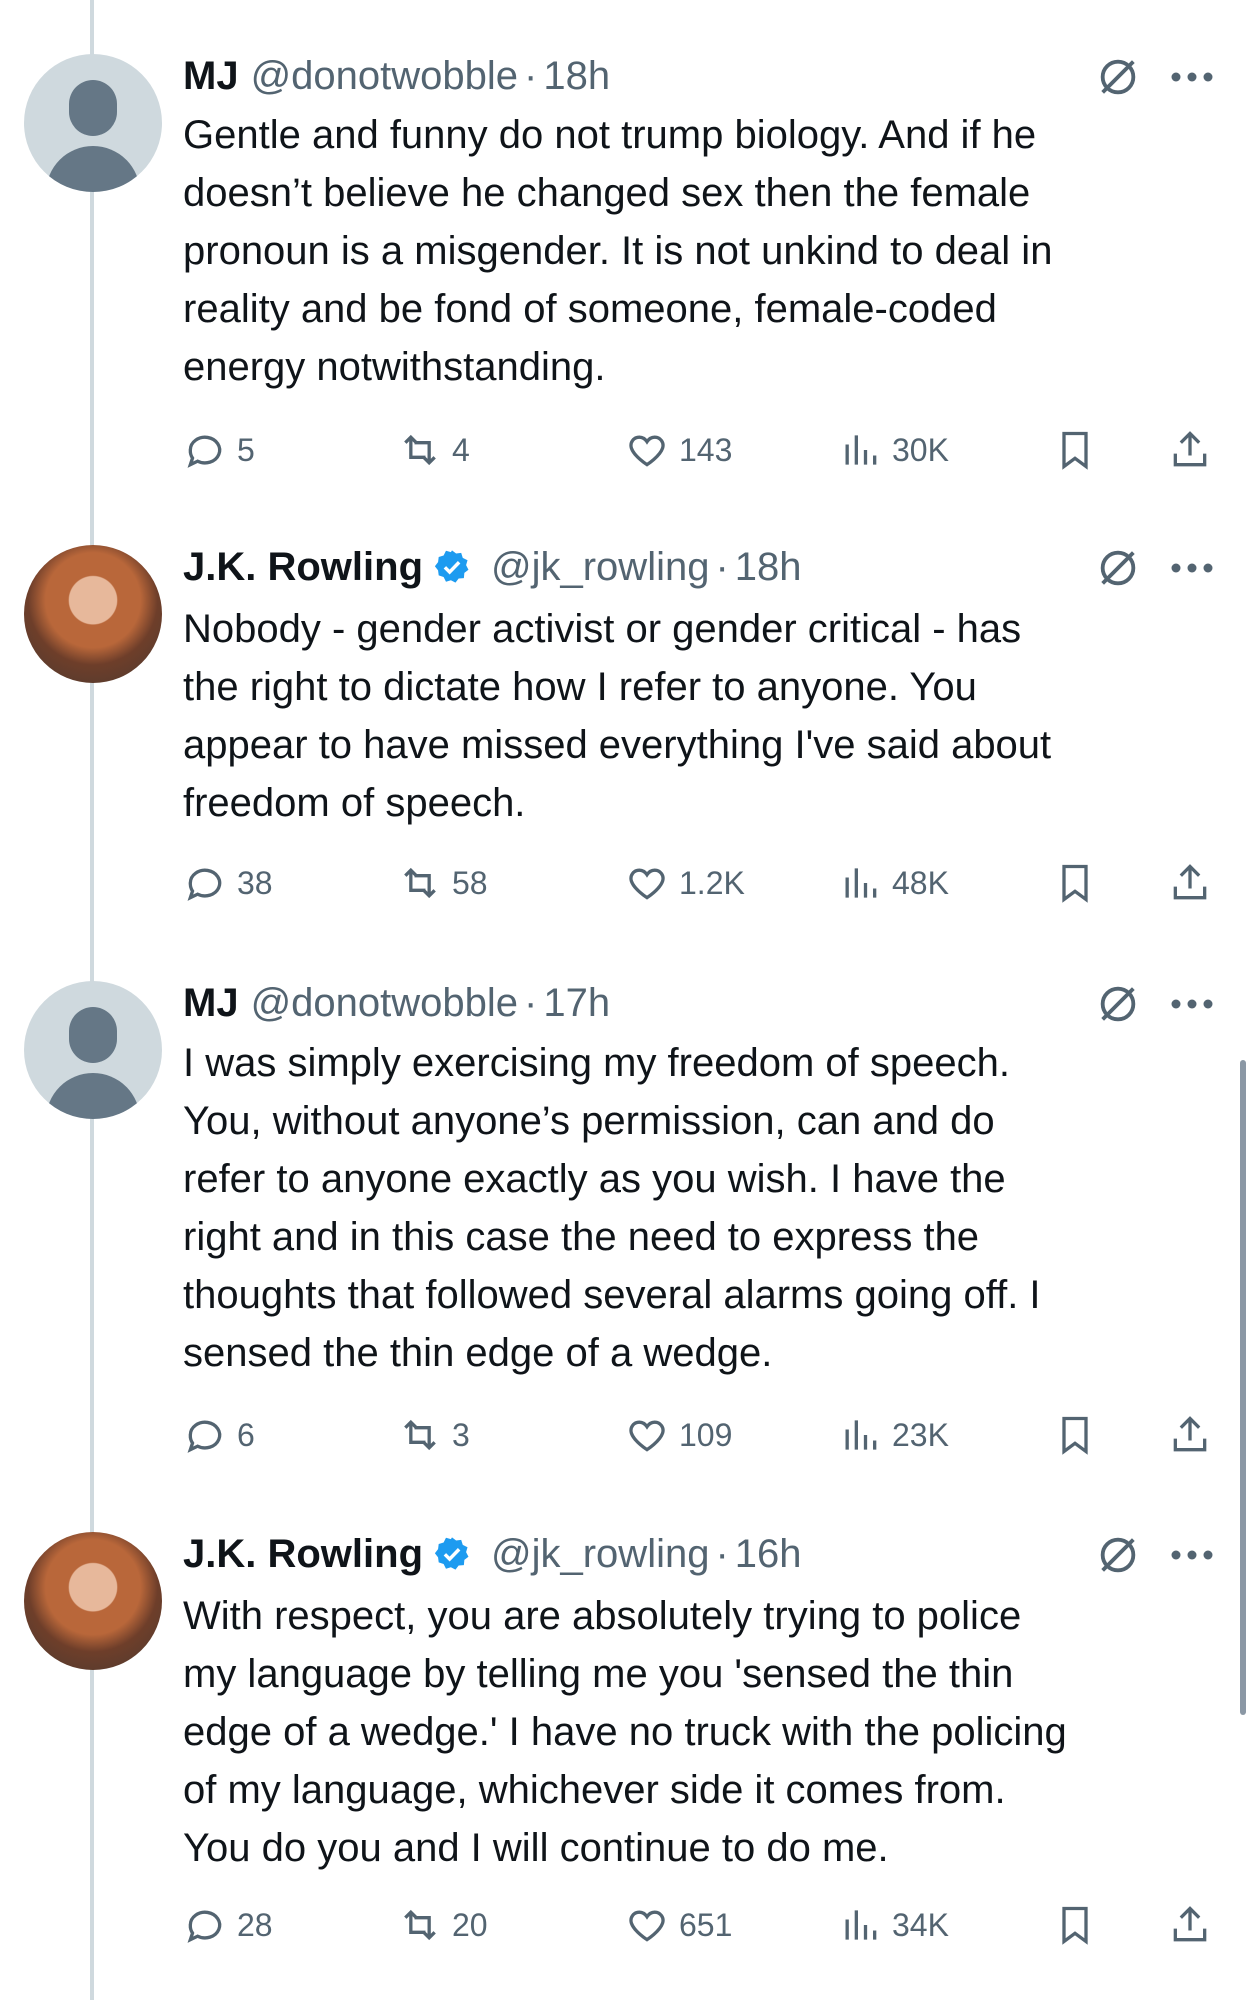  Describe the element at coordinates (706, 1434) in the screenshot. I see `like-count: 109` at that location.